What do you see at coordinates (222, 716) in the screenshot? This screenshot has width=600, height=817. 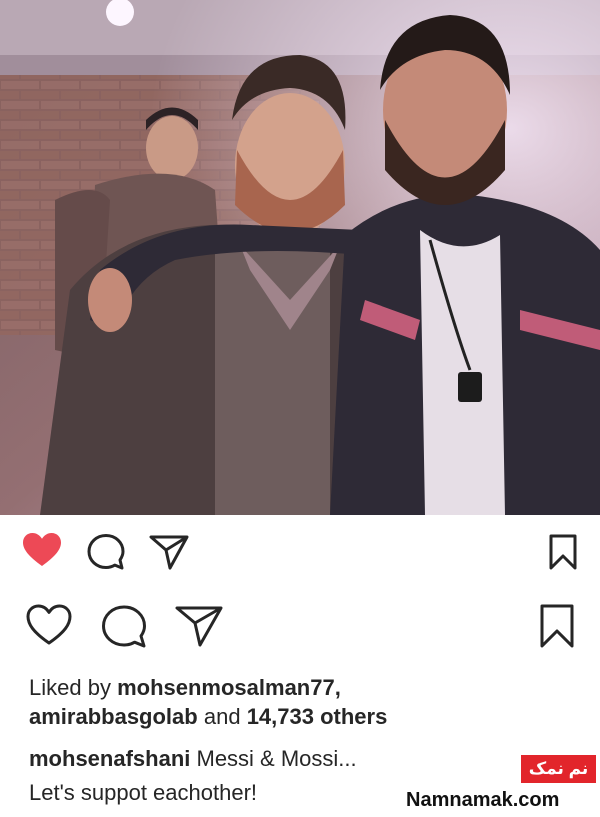 I see `likes-and: and` at bounding box center [222, 716].